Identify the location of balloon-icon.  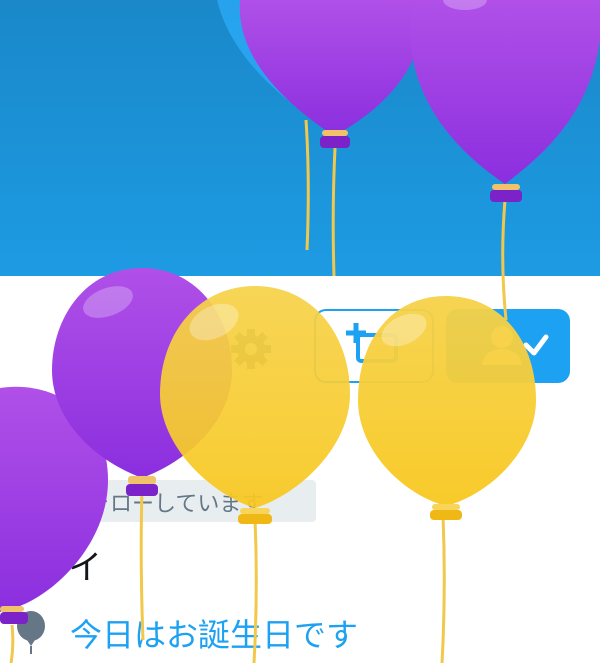
(31, 632).